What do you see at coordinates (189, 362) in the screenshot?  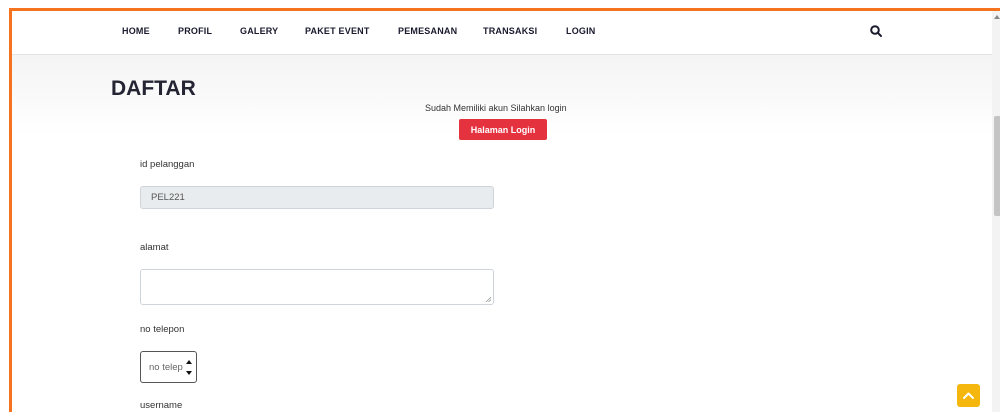 I see `spin-up-icon` at bounding box center [189, 362].